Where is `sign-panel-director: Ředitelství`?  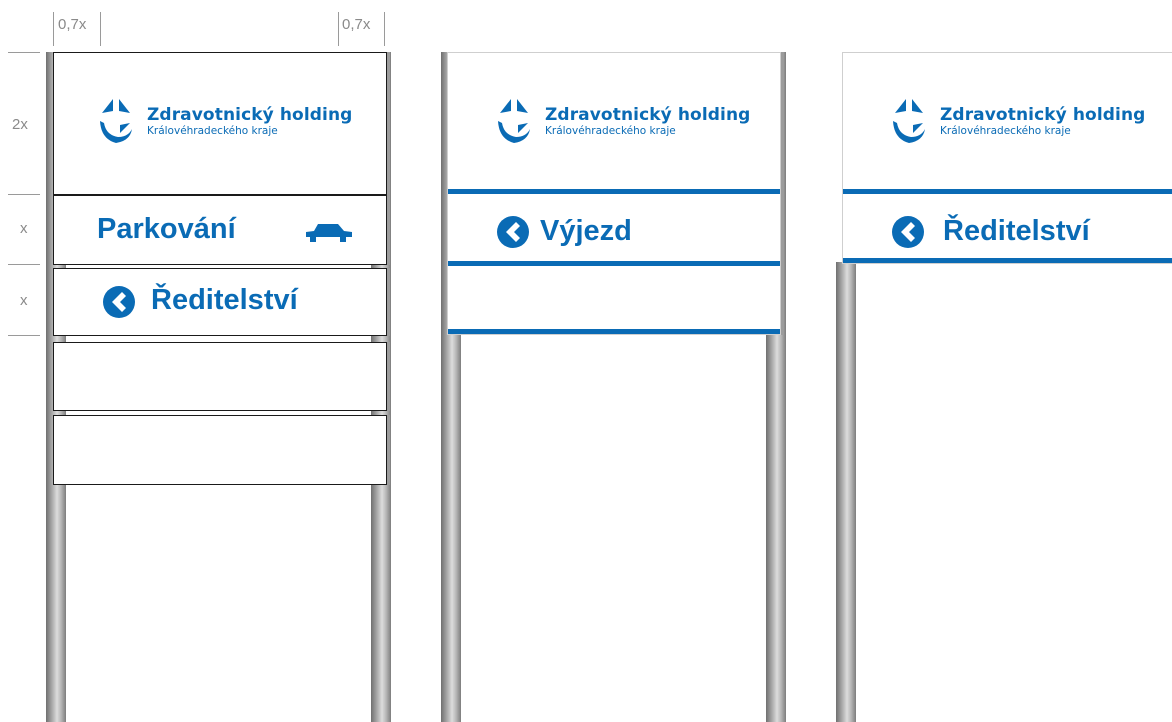
sign-panel-director: Ředitelství is located at coordinates (220, 302).